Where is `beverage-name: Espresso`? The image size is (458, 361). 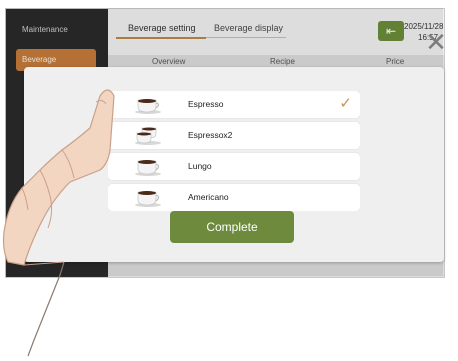 beverage-name: Espresso is located at coordinates (206, 104).